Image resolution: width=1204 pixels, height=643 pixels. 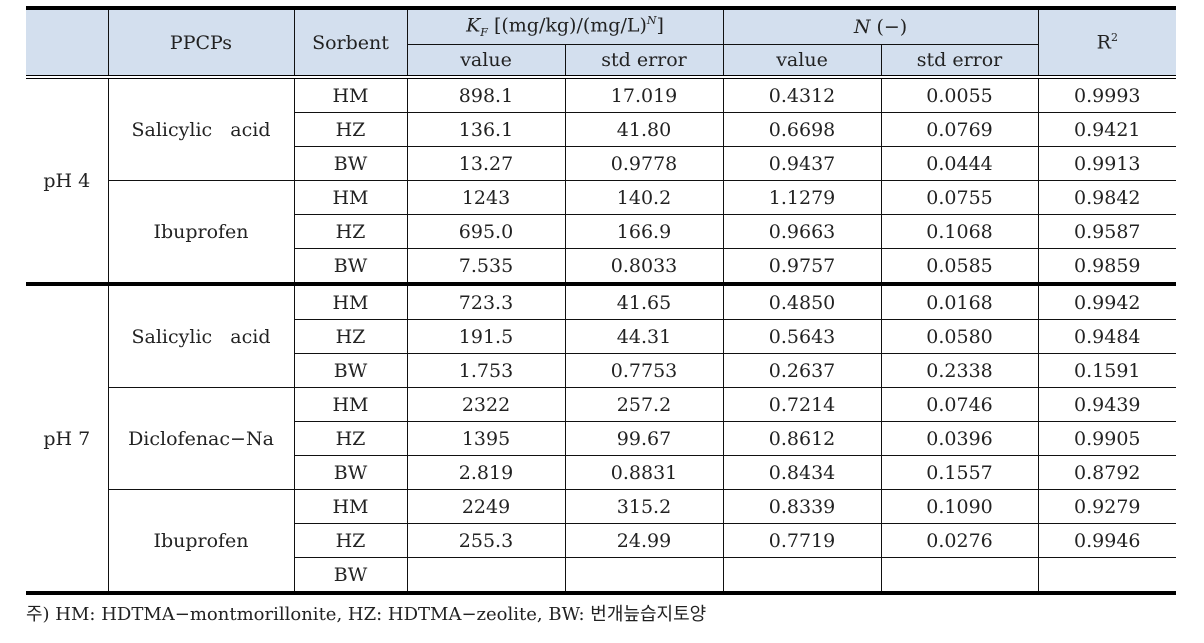 What do you see at coordinates (350, 43) in the screenshot?
I see `header-sorbent: Sorbent` at bounding box center [350, 43].